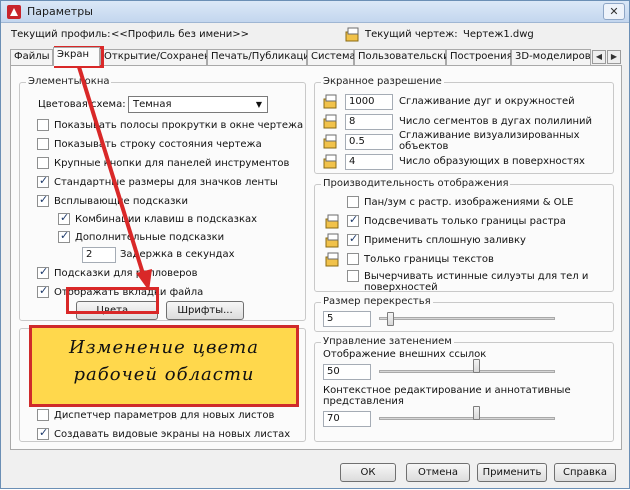 This screenshot has height=490, width=630. What do you see at coordinates (512, 472) in the screenshot?
I see `apply-button: Применить` at bounding box center [512, 472].